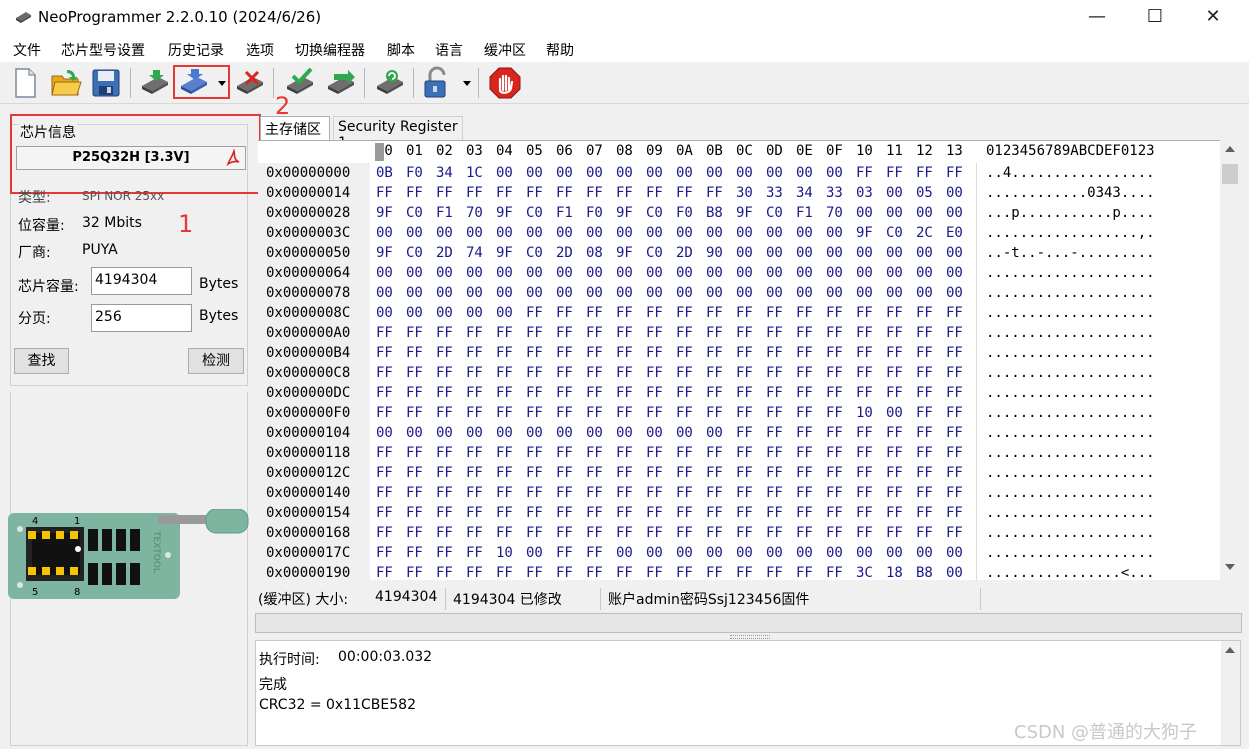  What do you see at coordinates (1230, 567) in the screenshot?
I see `scroll-down-icon` at bounding box center [1230, 567].